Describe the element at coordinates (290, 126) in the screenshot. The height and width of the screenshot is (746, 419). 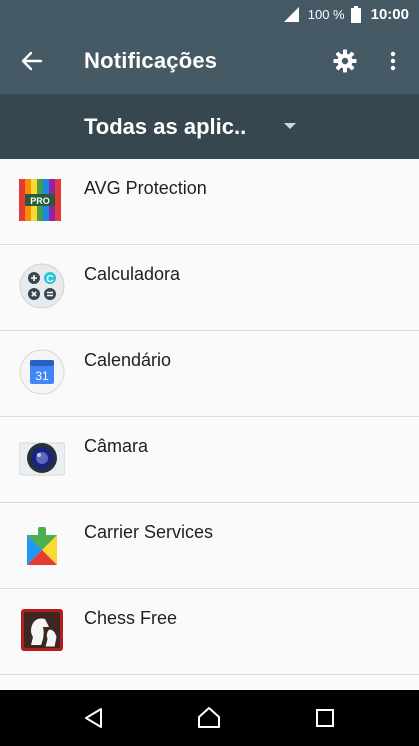
I see `dropdown-arrow-icon` at that location.